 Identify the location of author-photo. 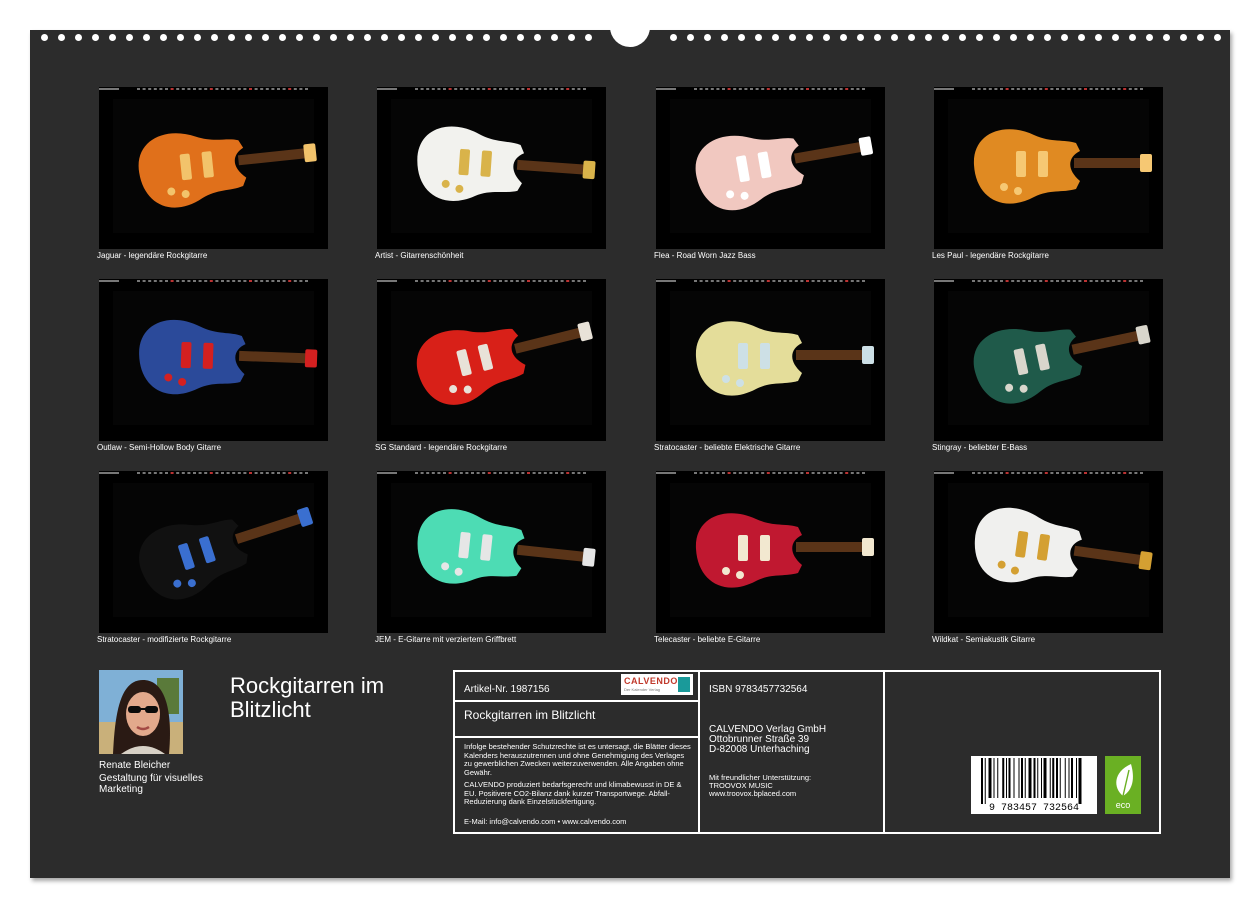
(141, 712).